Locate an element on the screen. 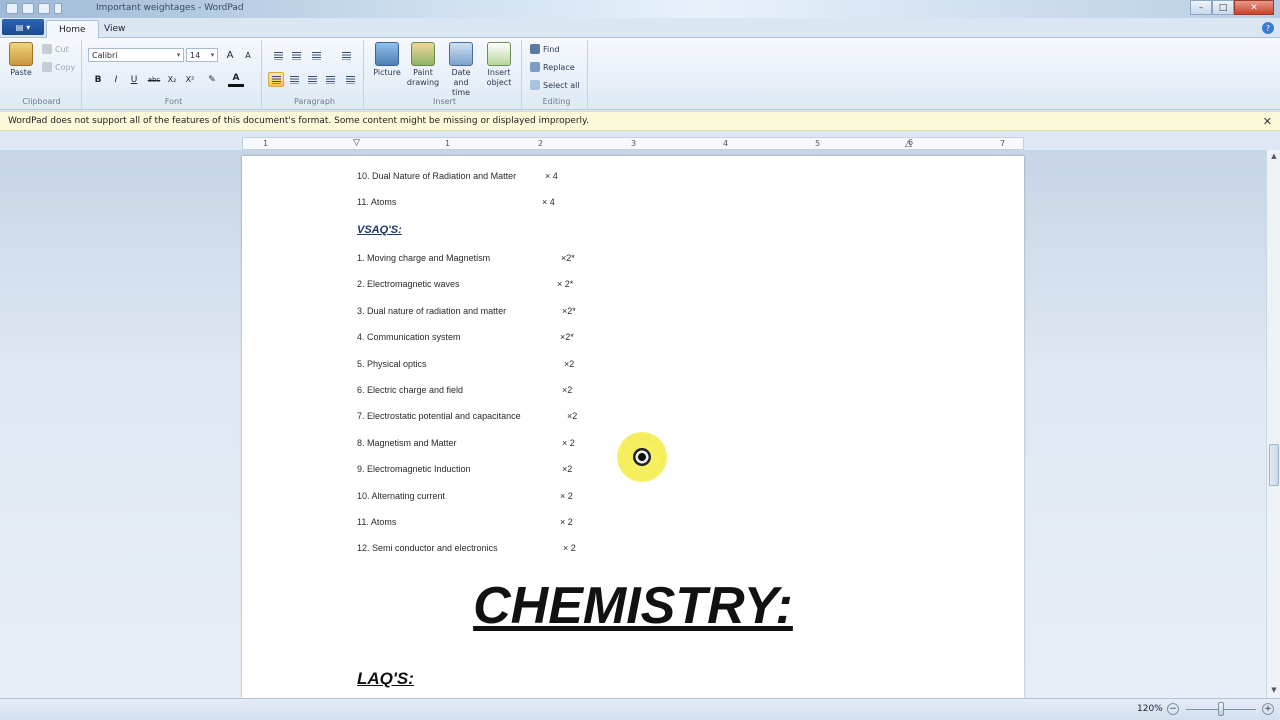 The width and height of the screenshot is (1280, 720). paragraph-group-label: Paragraph is located at coordinates (314, 101).